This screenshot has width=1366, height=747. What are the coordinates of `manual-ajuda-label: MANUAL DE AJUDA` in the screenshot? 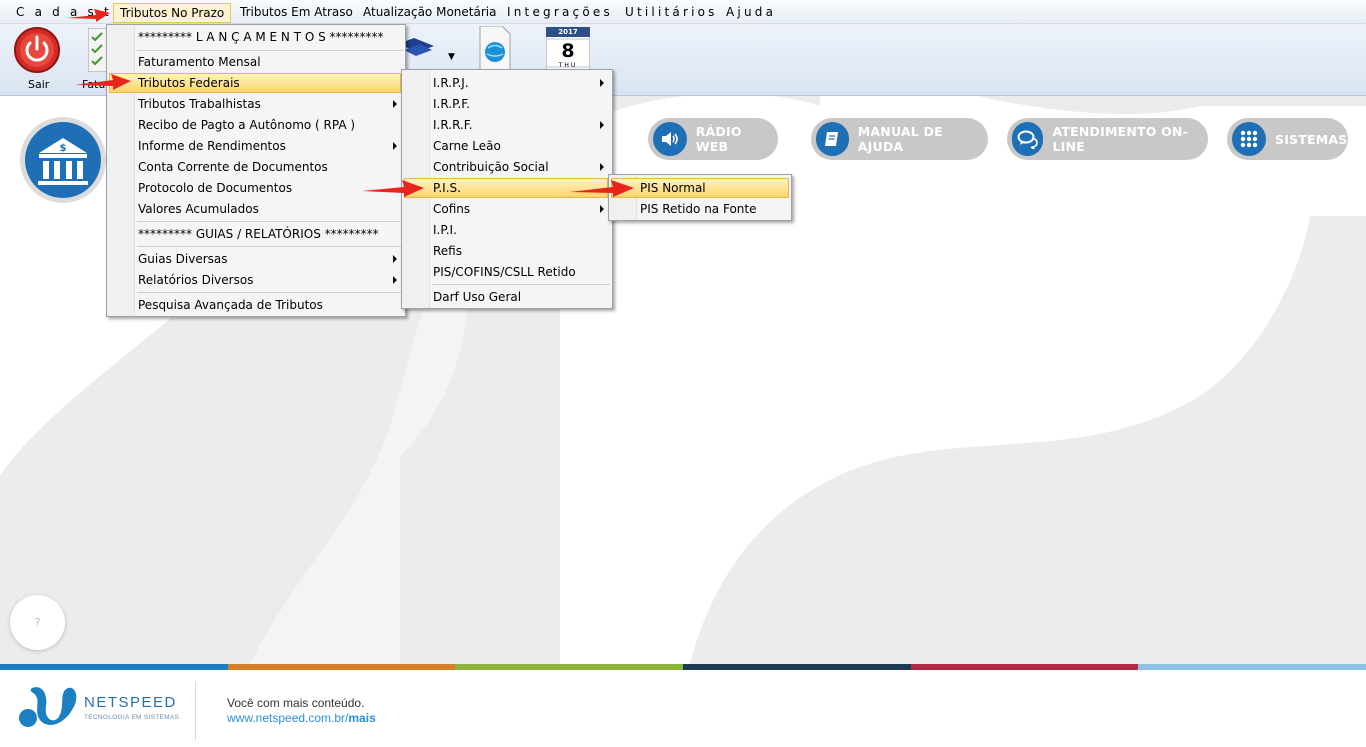 It's located at (900, 139).